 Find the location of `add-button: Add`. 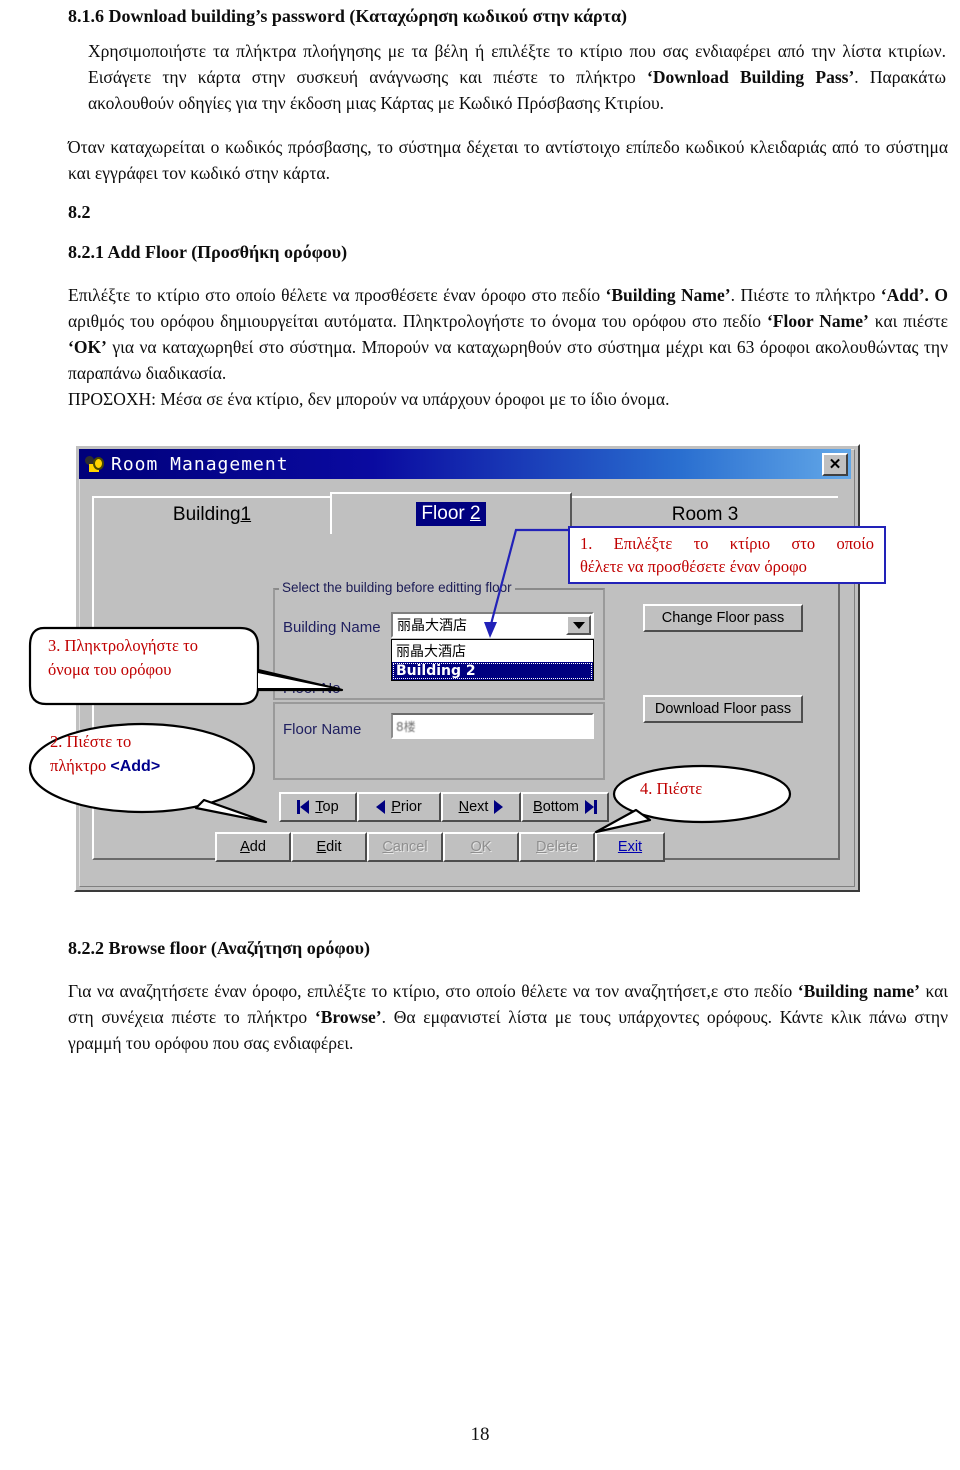

add-button: Add is located at coordinates (253, 847).